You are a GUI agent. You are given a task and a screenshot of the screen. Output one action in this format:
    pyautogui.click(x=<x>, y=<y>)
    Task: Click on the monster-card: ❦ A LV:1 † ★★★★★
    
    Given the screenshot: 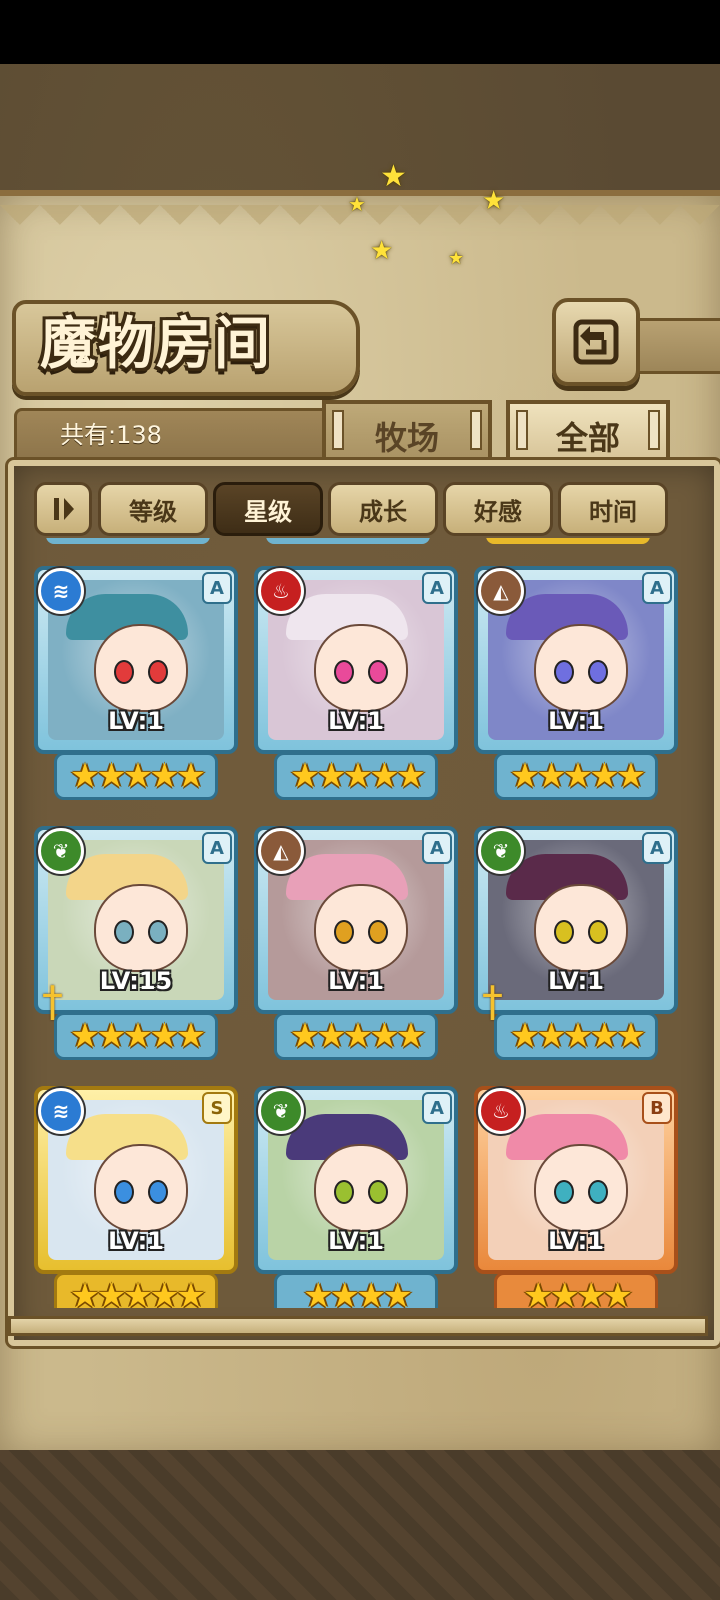 What is the action you would take?
    pyautogui.click(x=576, y=946)
    